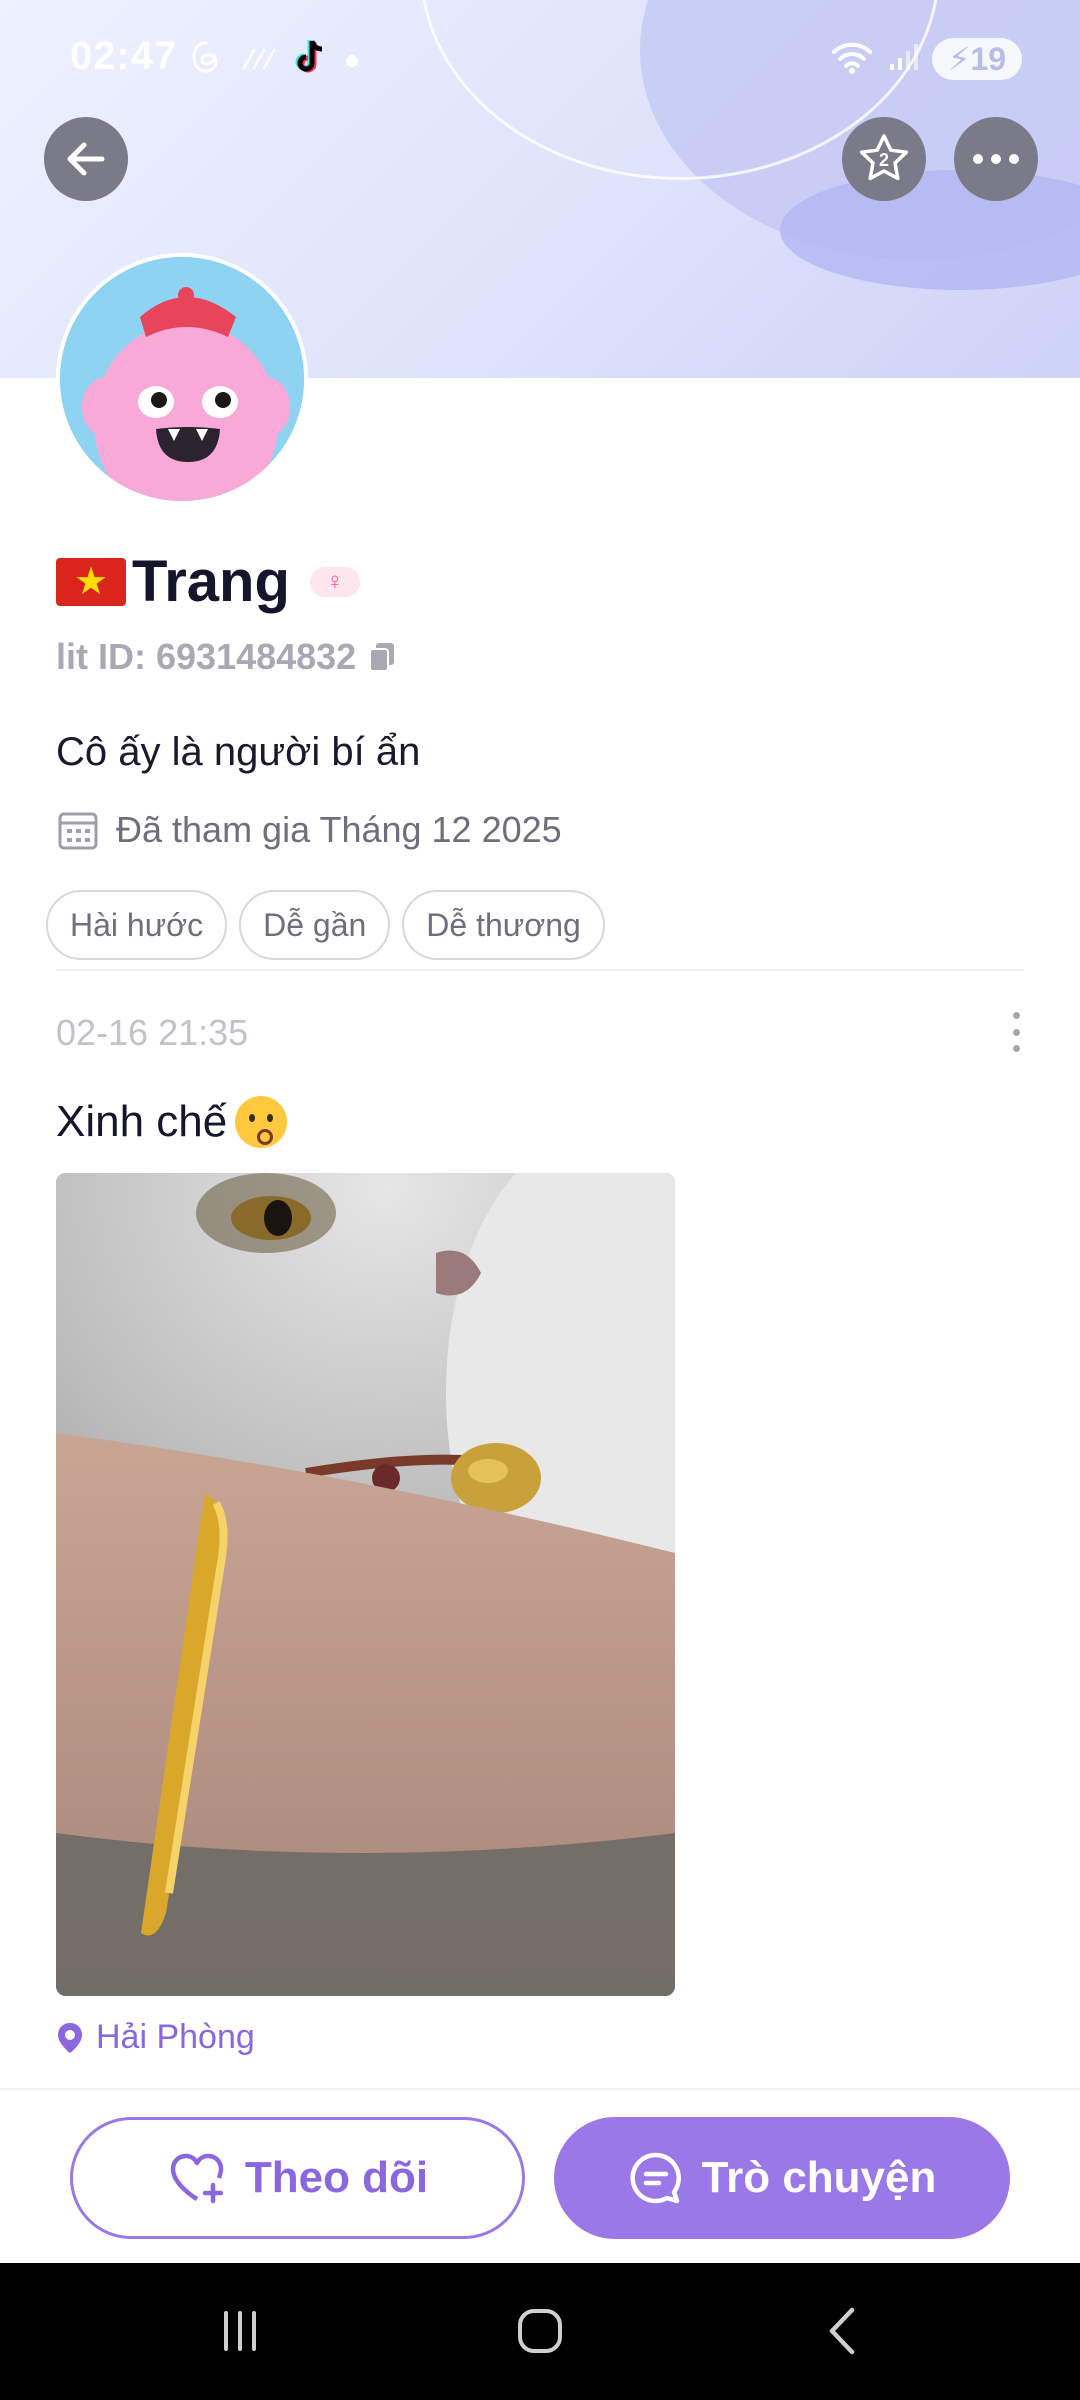 This screenshot has width=1080, height=2400. Describe the element at coordinates (311, 61) in the screenshot. I see `tiktok-icon` at that location.